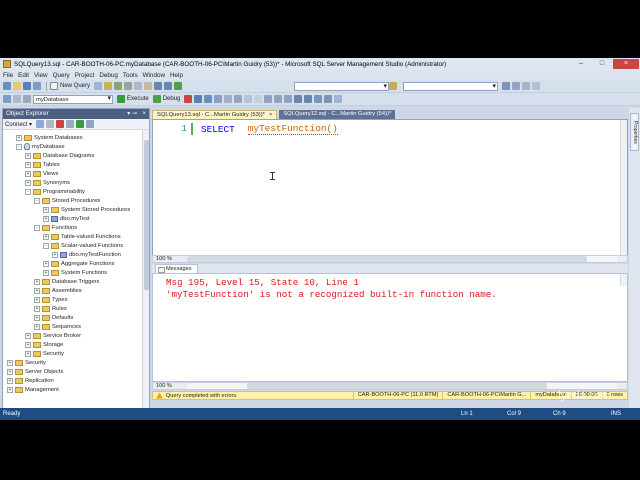 The image size is (640, 480). What do you see at coordinates (506, 86) in the screenshot?
I see `properties-icon` at bounding box center [506, 86].